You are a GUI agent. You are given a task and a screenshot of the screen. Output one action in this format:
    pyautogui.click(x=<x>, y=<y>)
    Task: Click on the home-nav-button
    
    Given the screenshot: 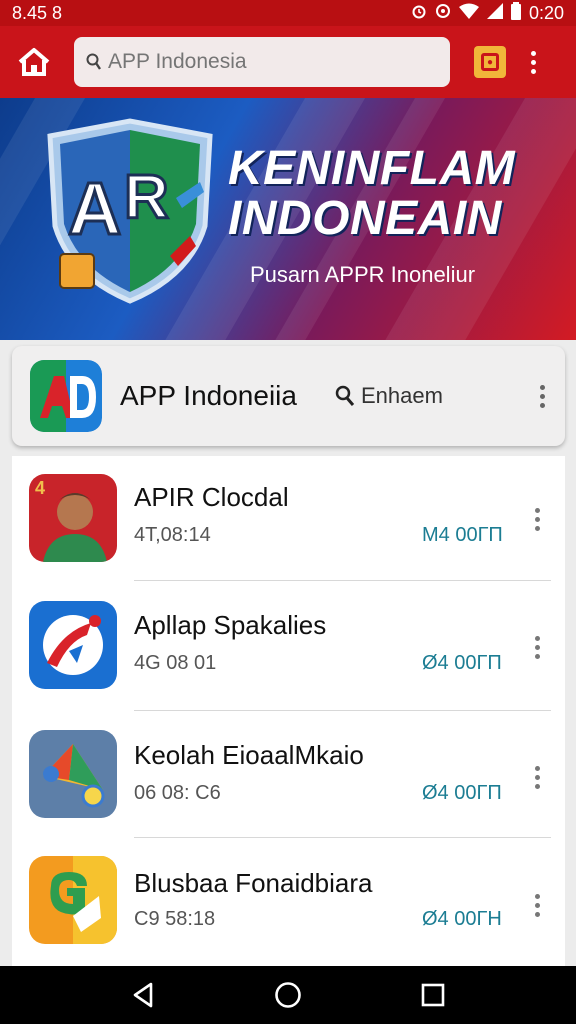 What is the action you would take?
    pyautogui.click(x=288, y=995)
    